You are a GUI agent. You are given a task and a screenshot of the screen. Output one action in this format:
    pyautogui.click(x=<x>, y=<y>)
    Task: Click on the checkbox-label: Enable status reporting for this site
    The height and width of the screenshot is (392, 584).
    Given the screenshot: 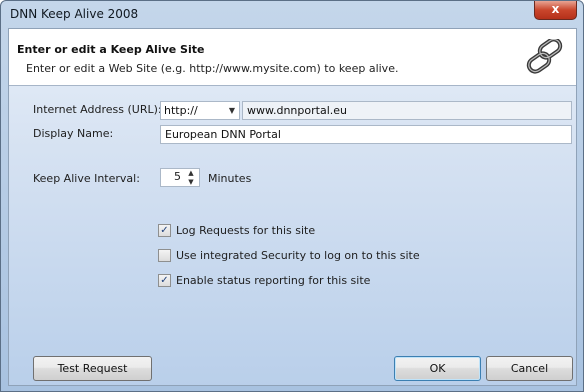 What is the action you would take?
    pyautogui.click(x=273, y=280)
    